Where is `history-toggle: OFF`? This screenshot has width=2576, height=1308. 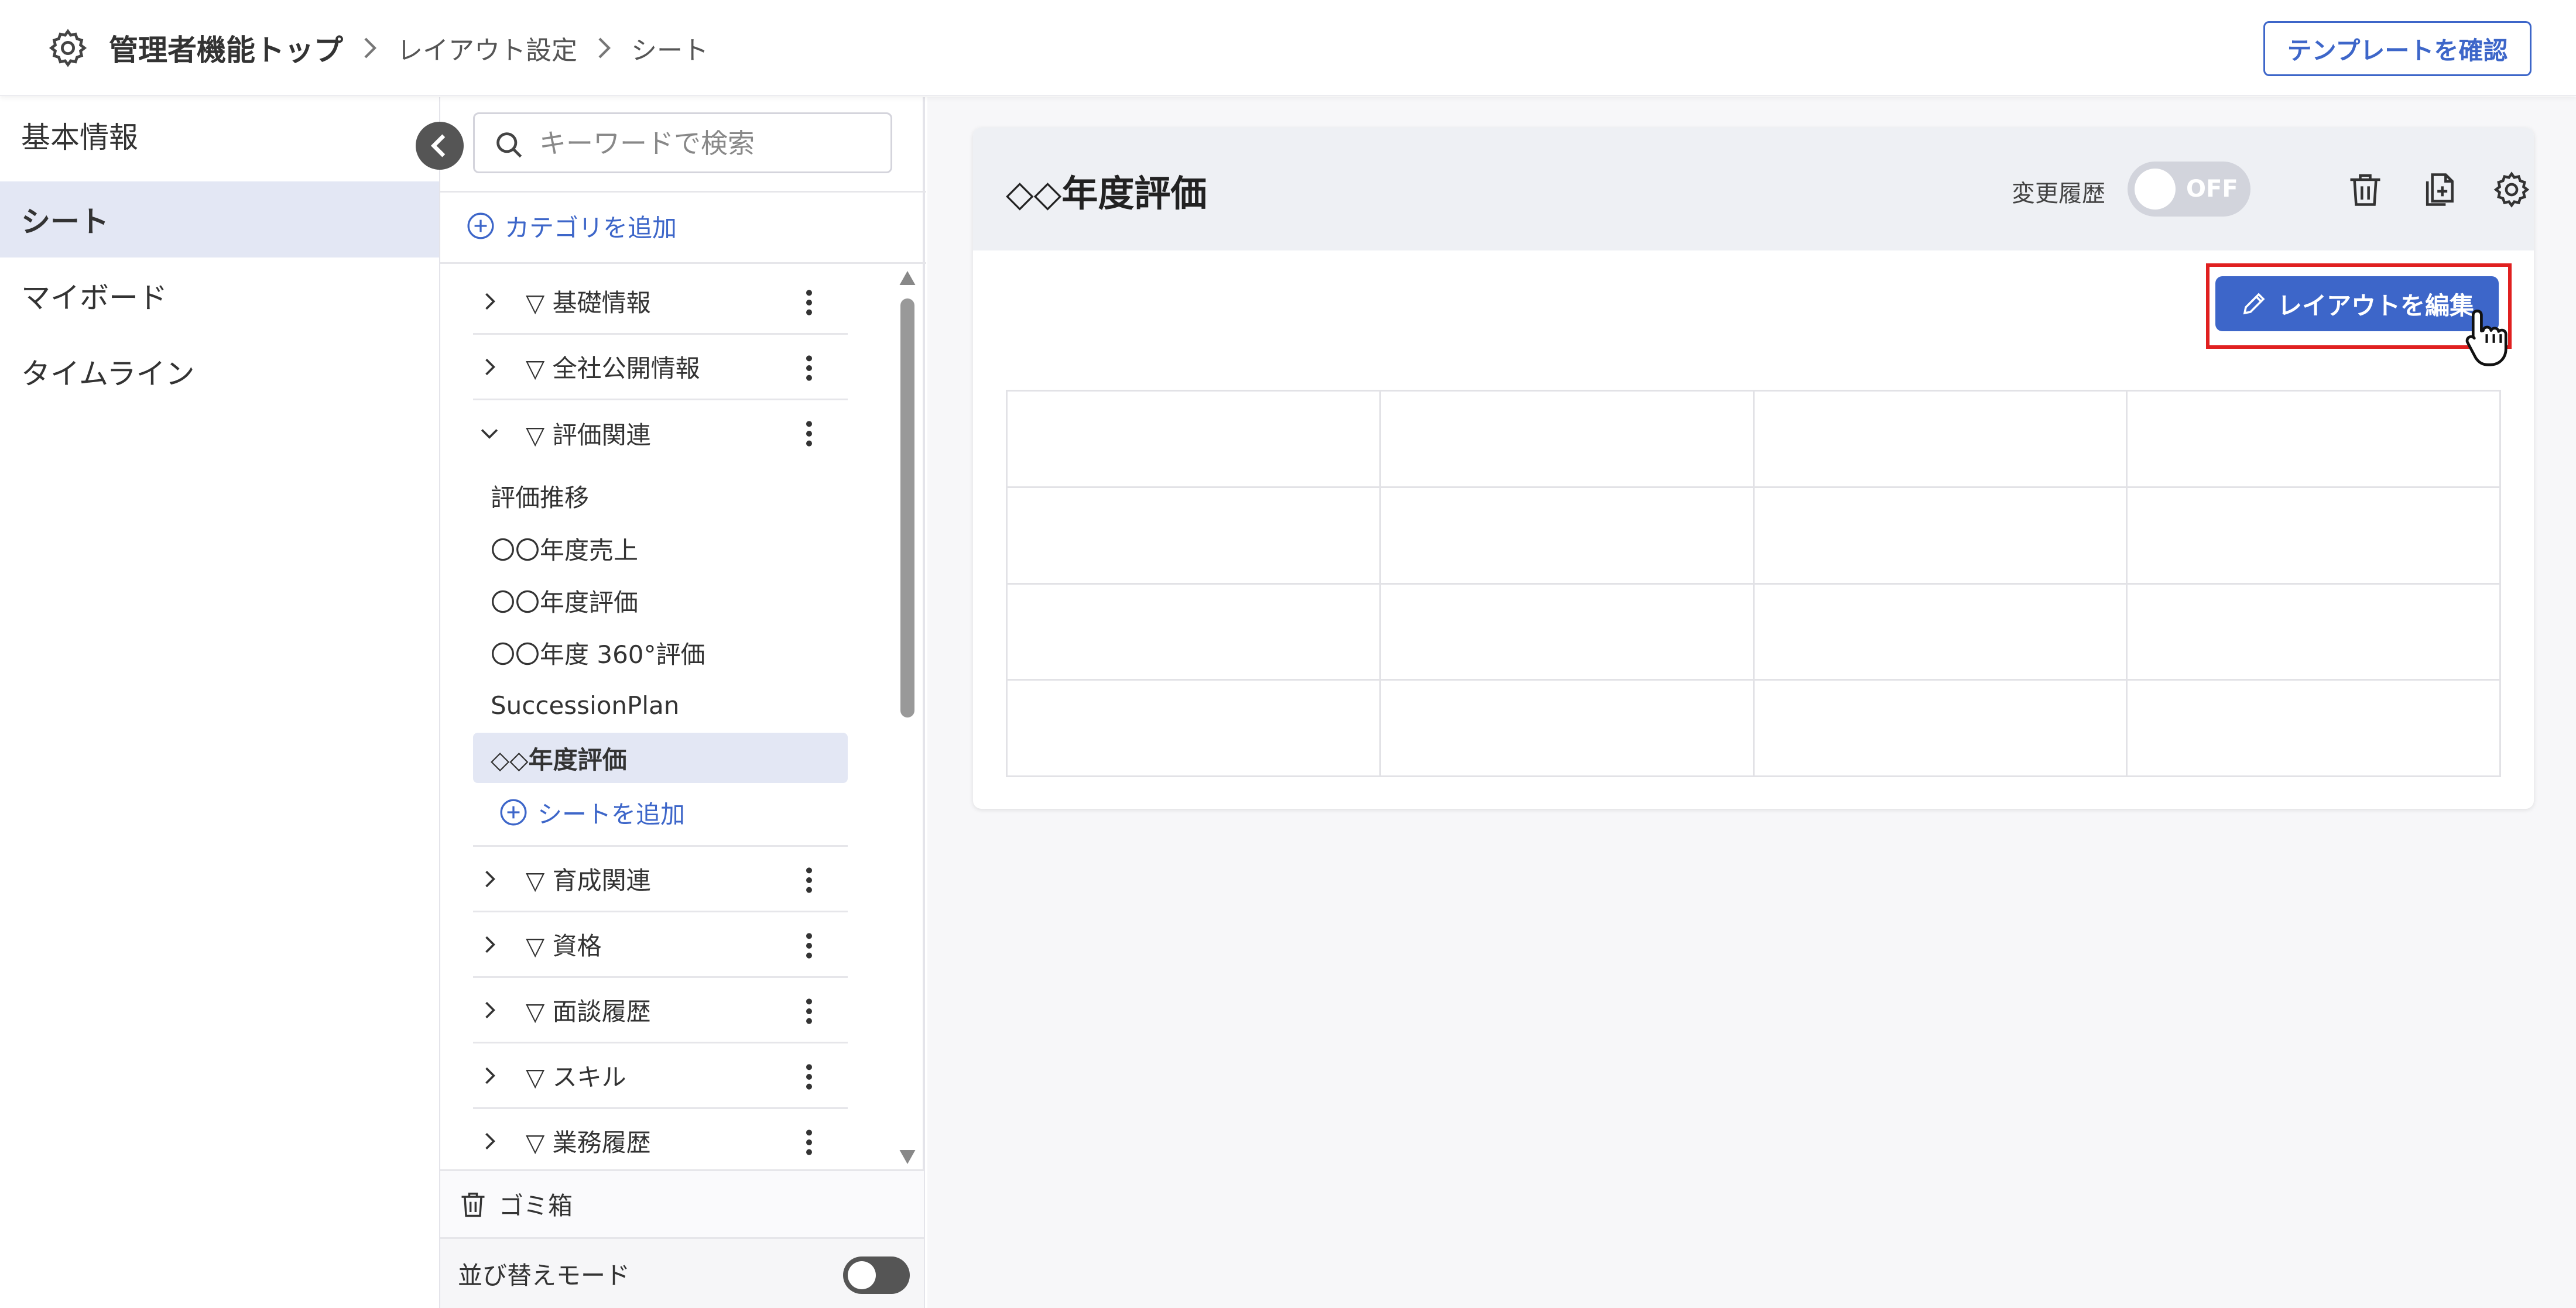 history-toggle: OFF is located at coordinates (2189, 189).